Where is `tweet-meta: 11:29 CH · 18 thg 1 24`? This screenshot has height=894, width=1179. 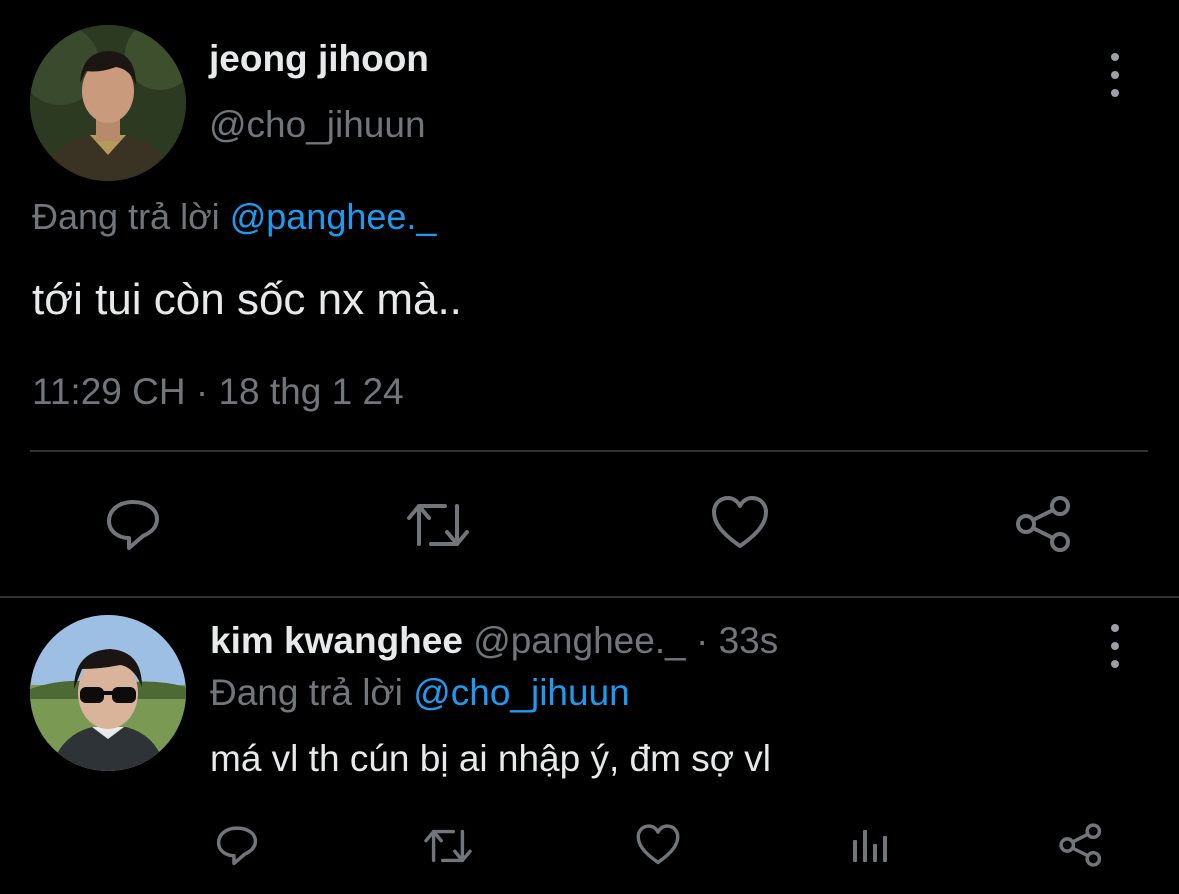 tweet-meta: 11:29 CH · 18 thg 1 24 is located at coordinates (218, 392).